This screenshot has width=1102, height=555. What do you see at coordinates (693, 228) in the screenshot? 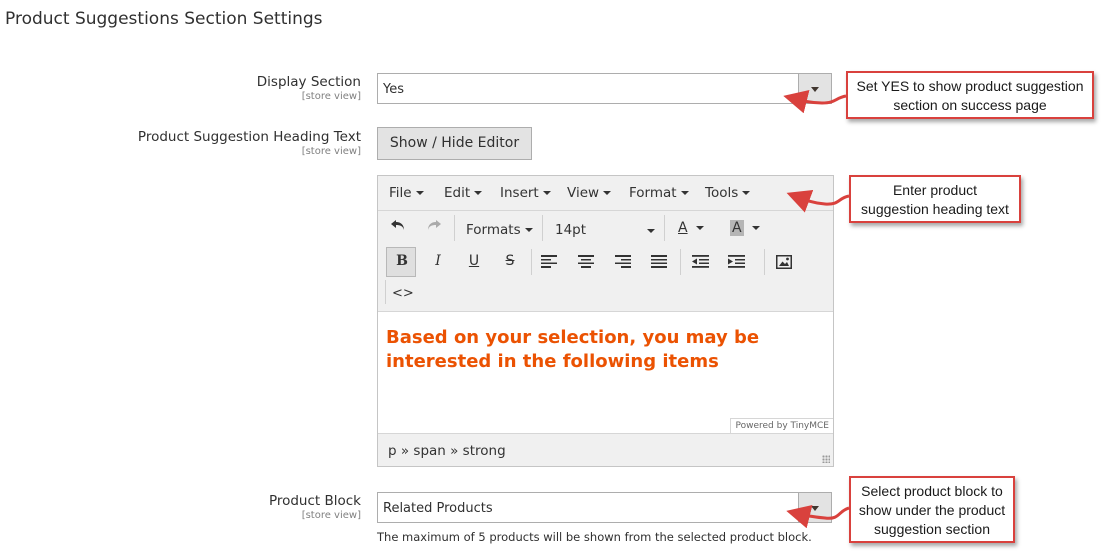
I see `text-color-button: A` at bounding box center [693, 228].